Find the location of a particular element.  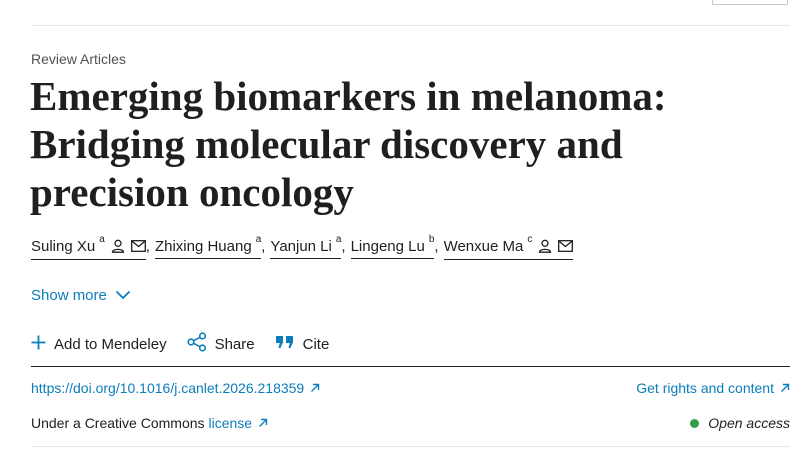

open-access-badge: Open access is located at coordinates (740, 423).